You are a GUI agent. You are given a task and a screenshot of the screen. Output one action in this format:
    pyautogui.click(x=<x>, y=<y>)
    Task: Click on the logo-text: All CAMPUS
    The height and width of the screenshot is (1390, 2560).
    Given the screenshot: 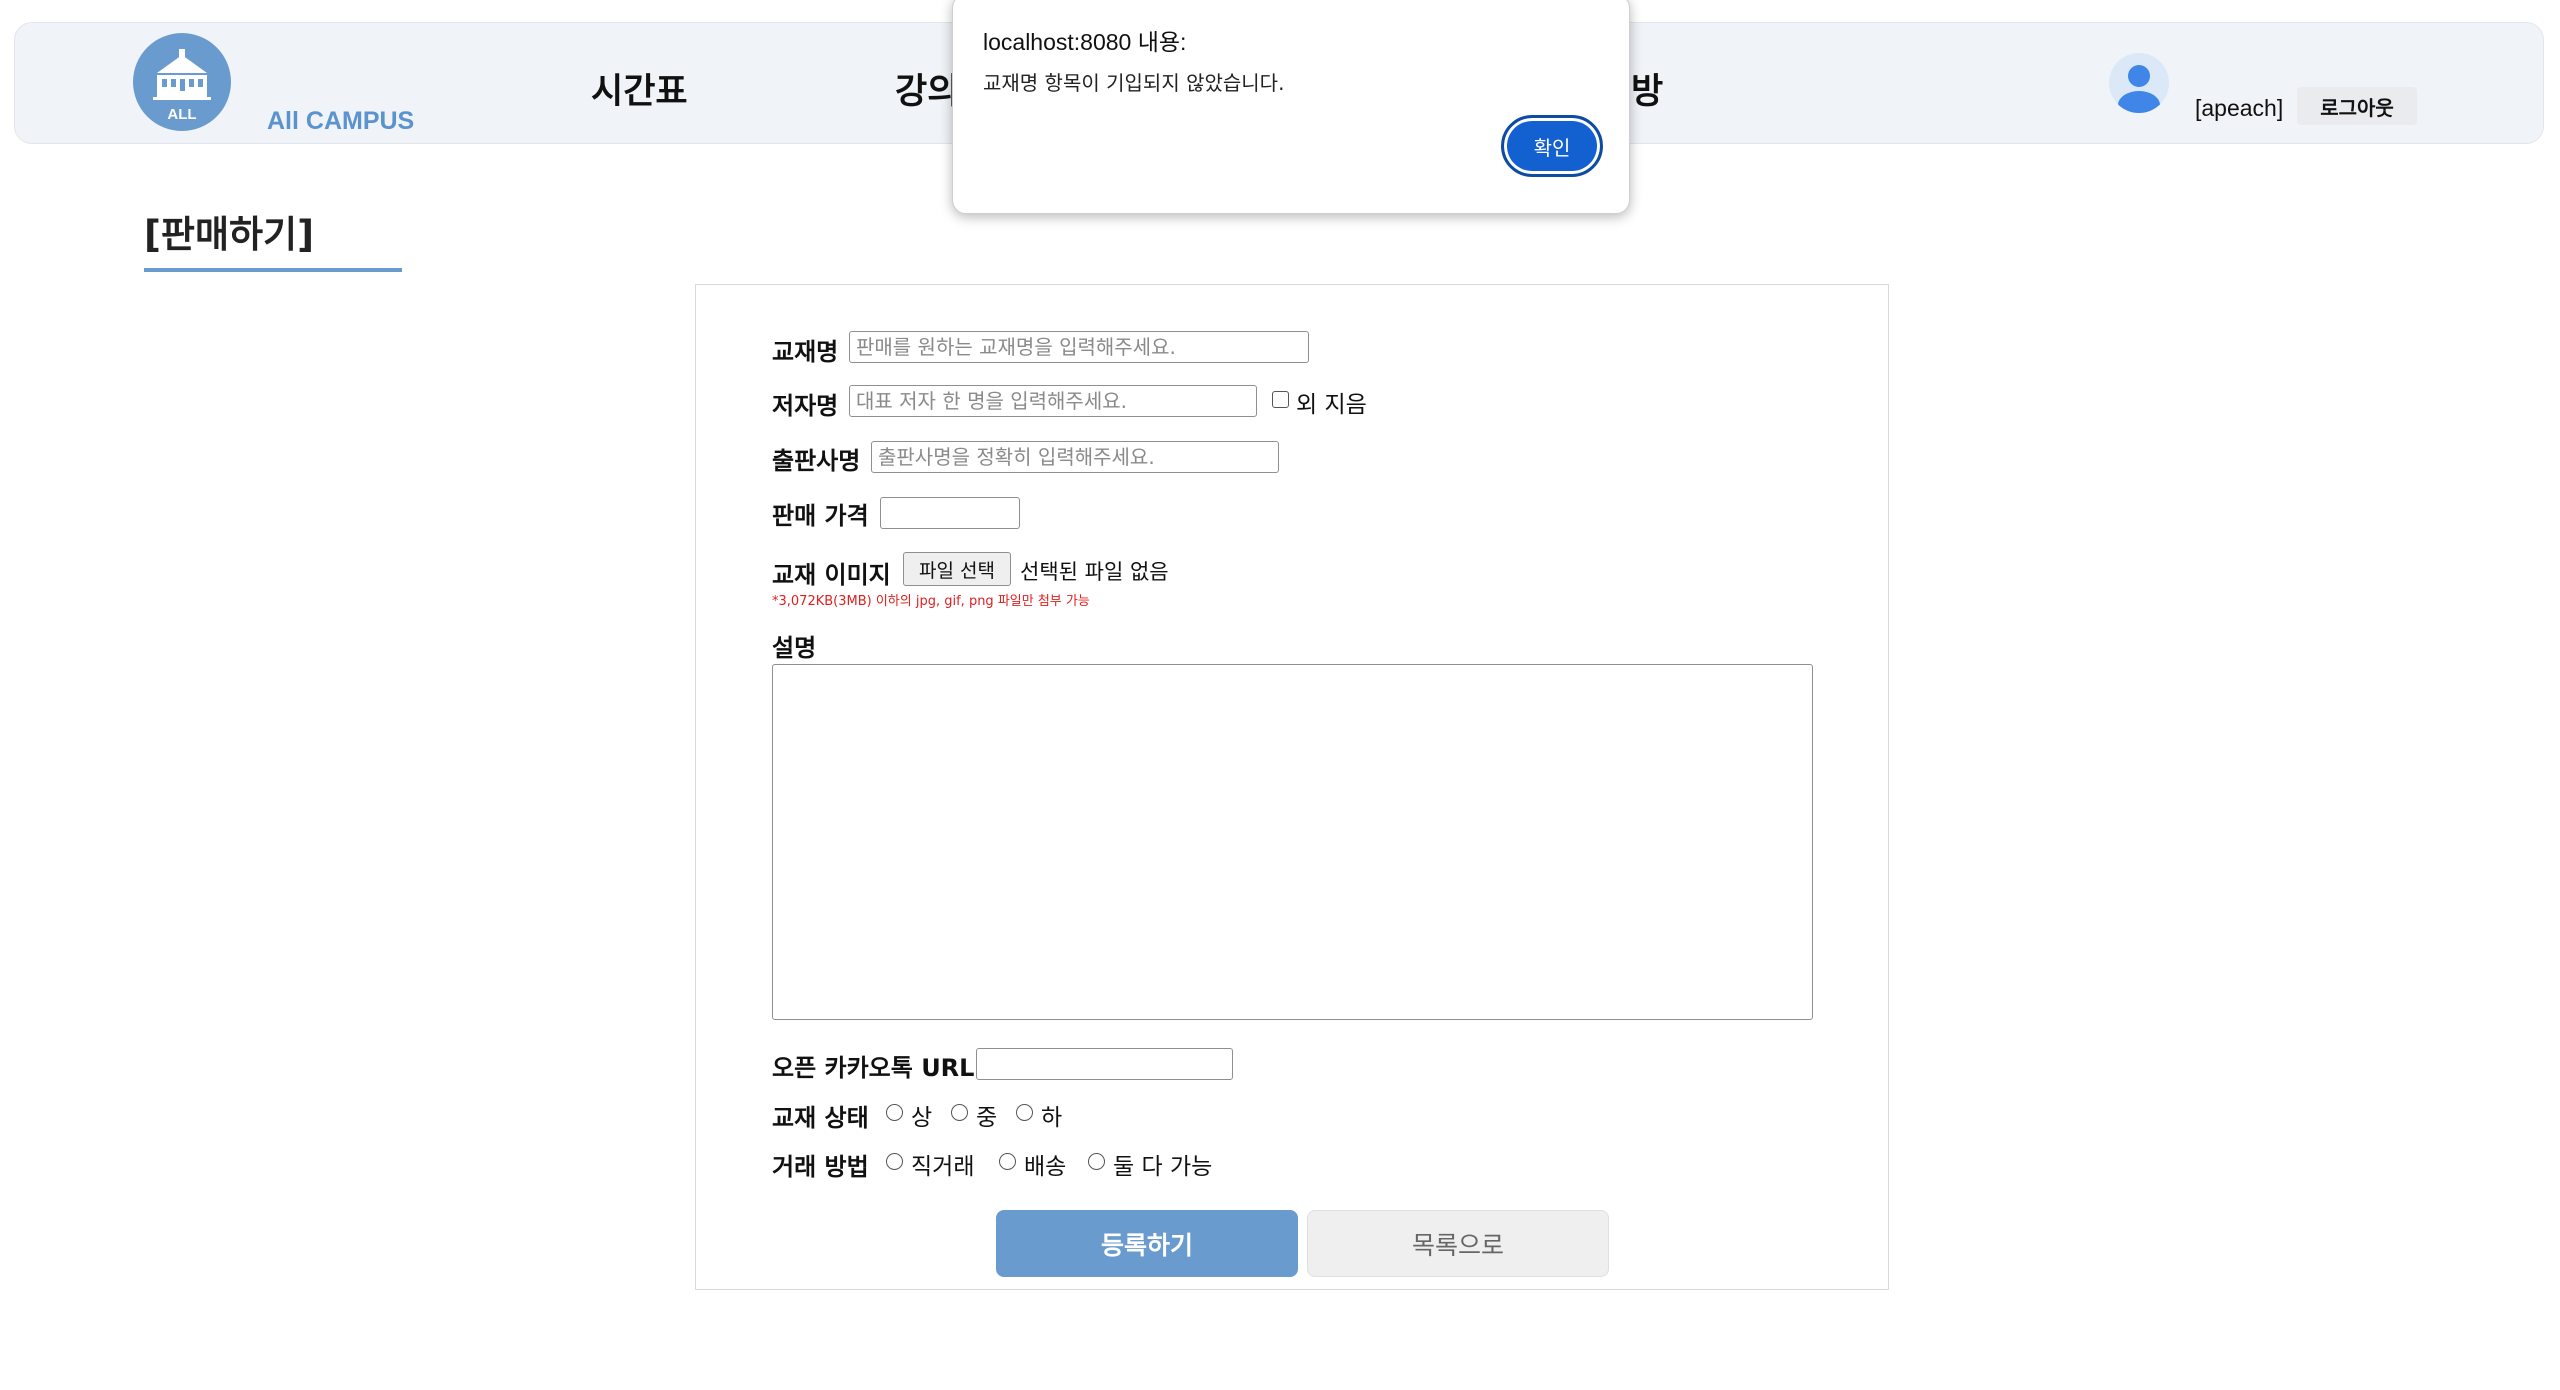 What is the action you would take?
    pyautogui.click(x=340, y=121)
    